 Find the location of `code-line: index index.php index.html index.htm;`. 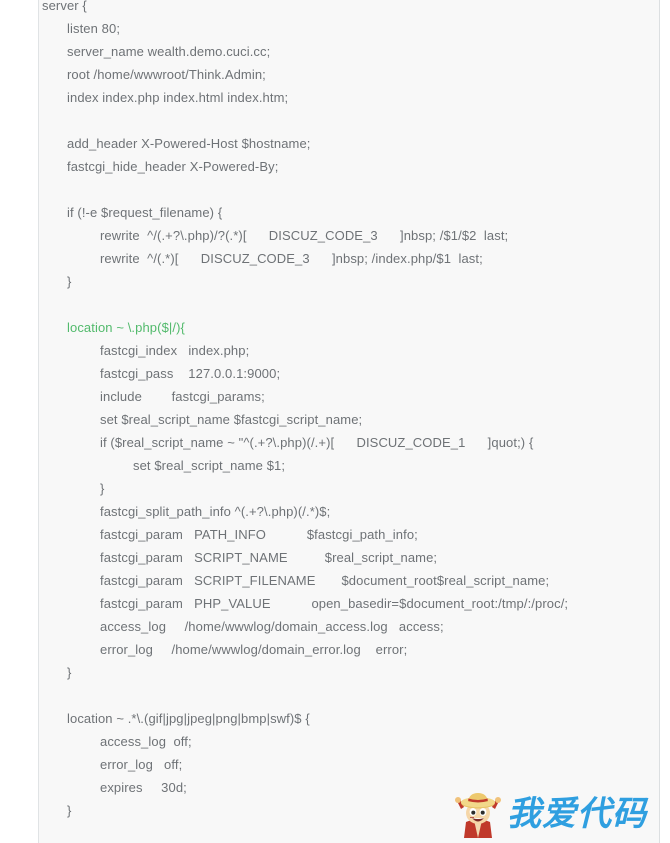

code-line: index index.php index.html index.htm; is located at coordinates (178, 97).